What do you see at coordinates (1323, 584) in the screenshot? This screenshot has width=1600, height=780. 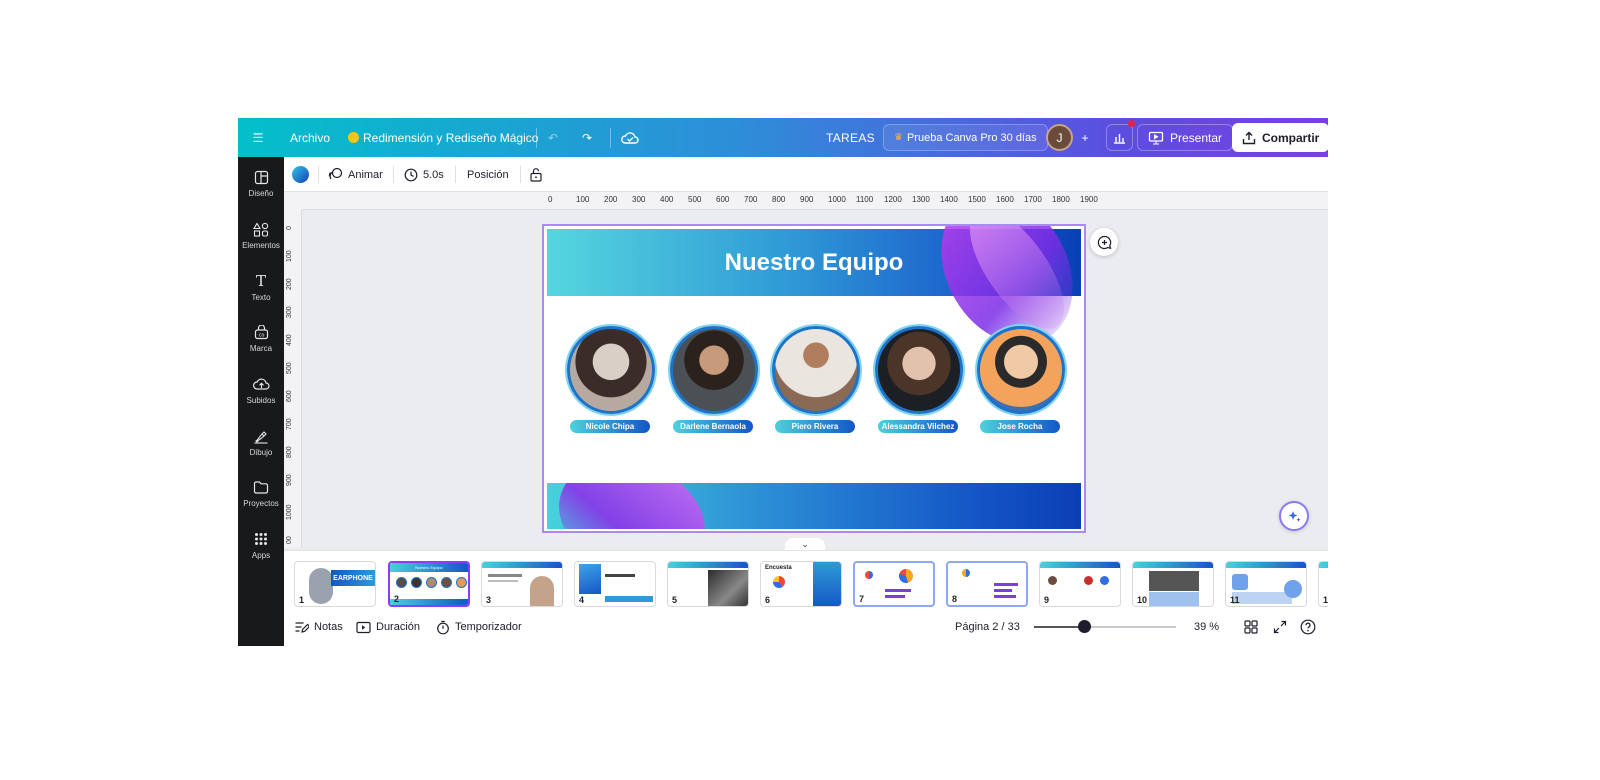 I see `page-thumbnail: 1` at bounding box center [1323, 584].